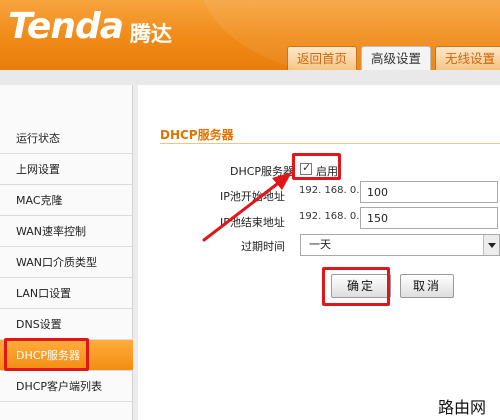 The height and width of the screenshot is (420, 500). What do you see at coordinates (263, 246) in the screenshot?
I see `lease-time-label: 过期时间` at bounding box center [263, 246].